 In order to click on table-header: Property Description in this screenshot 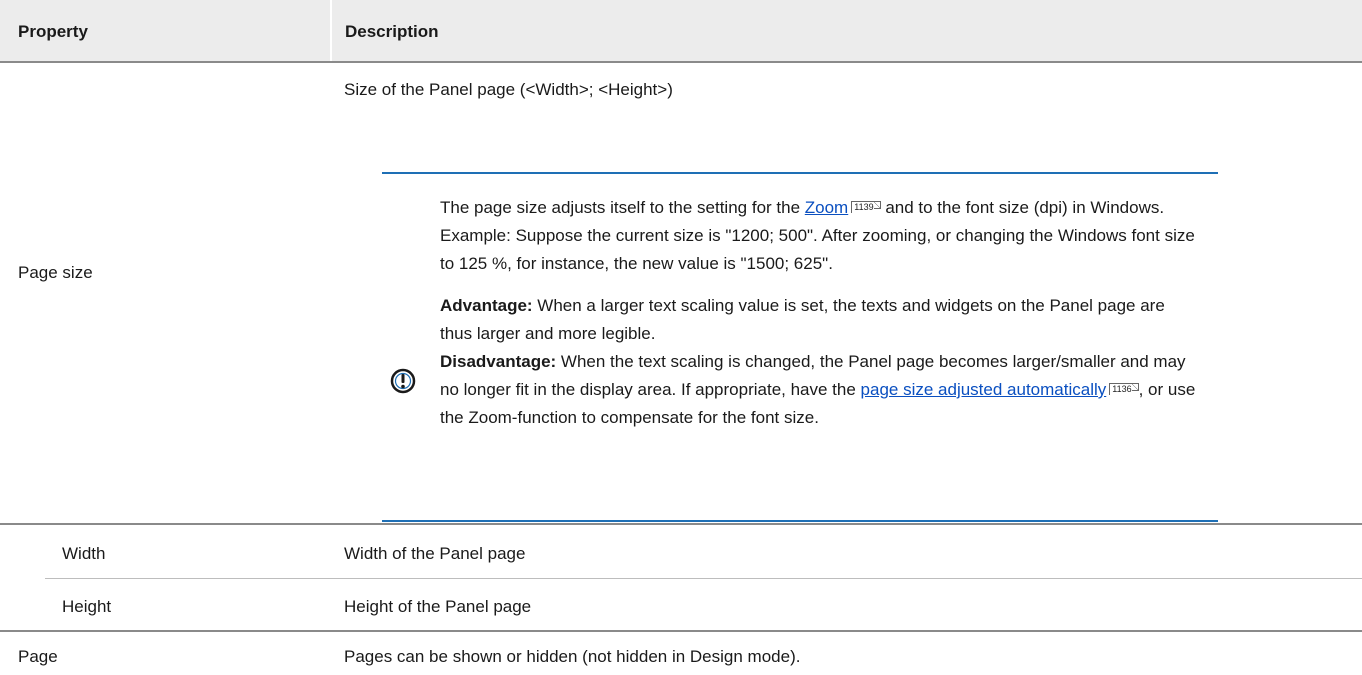, I will do `click(681, 31)`.